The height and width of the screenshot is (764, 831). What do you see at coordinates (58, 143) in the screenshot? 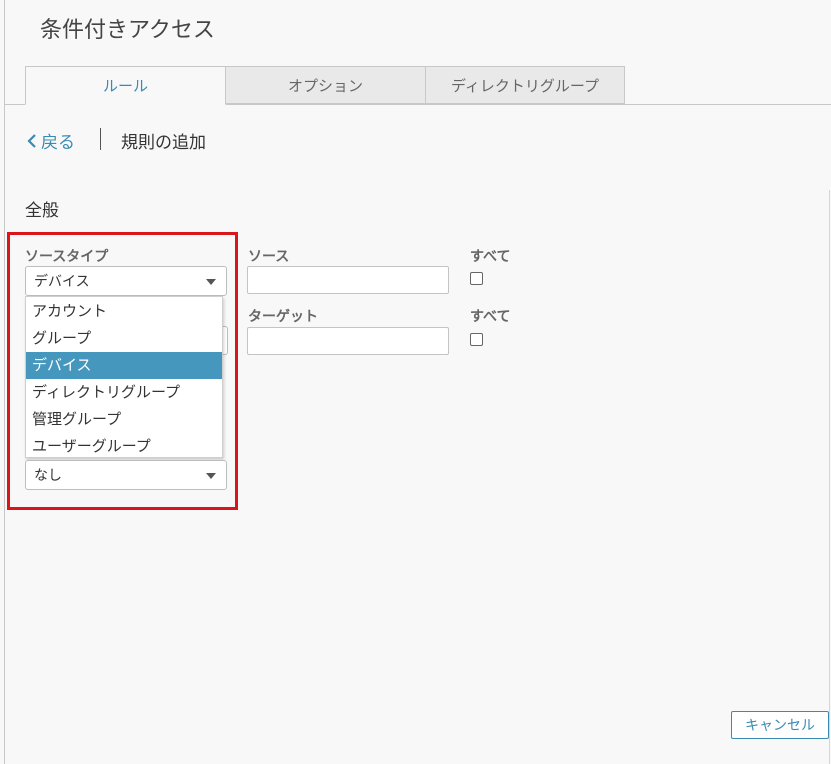
I see `back-label: 戻る` at bounding box center [58, 143].